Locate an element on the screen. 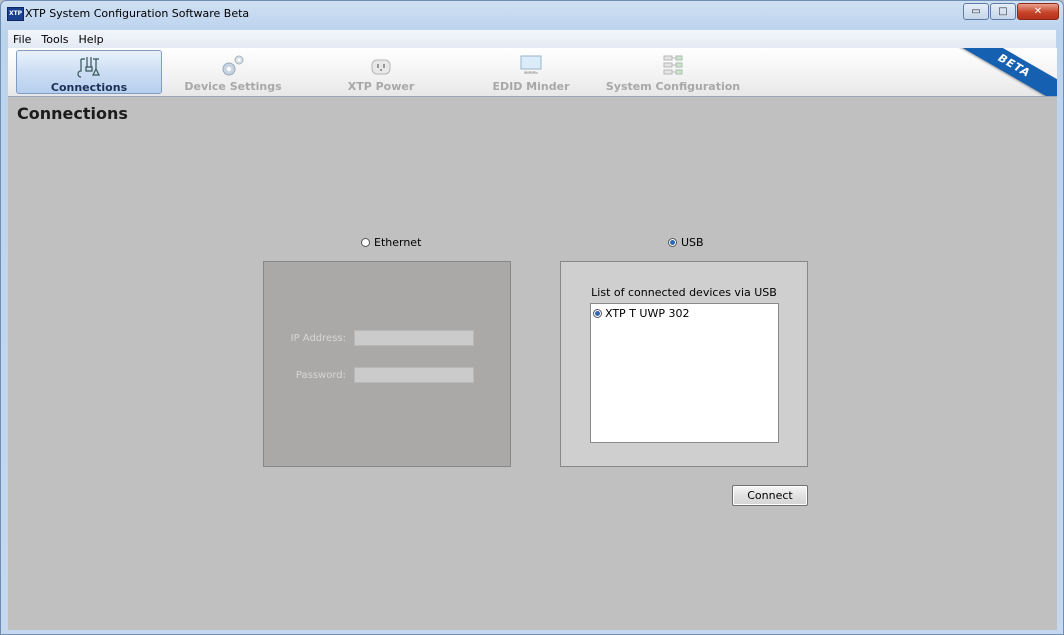  window-controls: ▭ □ ✕ is located at coordinates (1011, 11).